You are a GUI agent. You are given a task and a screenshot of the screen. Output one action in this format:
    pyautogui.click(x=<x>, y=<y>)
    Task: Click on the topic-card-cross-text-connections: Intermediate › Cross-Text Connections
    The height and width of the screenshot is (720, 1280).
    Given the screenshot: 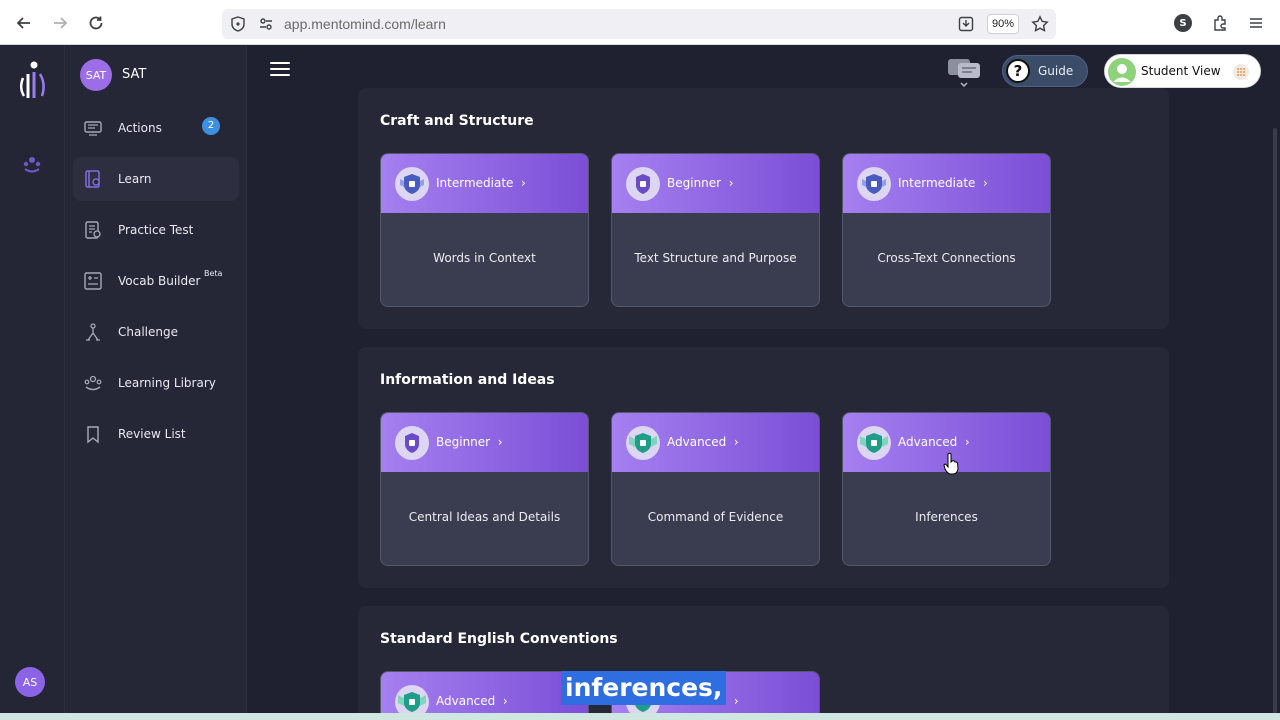 What is the action you would take?
    pyautogui.click(x=946, y=230)
    